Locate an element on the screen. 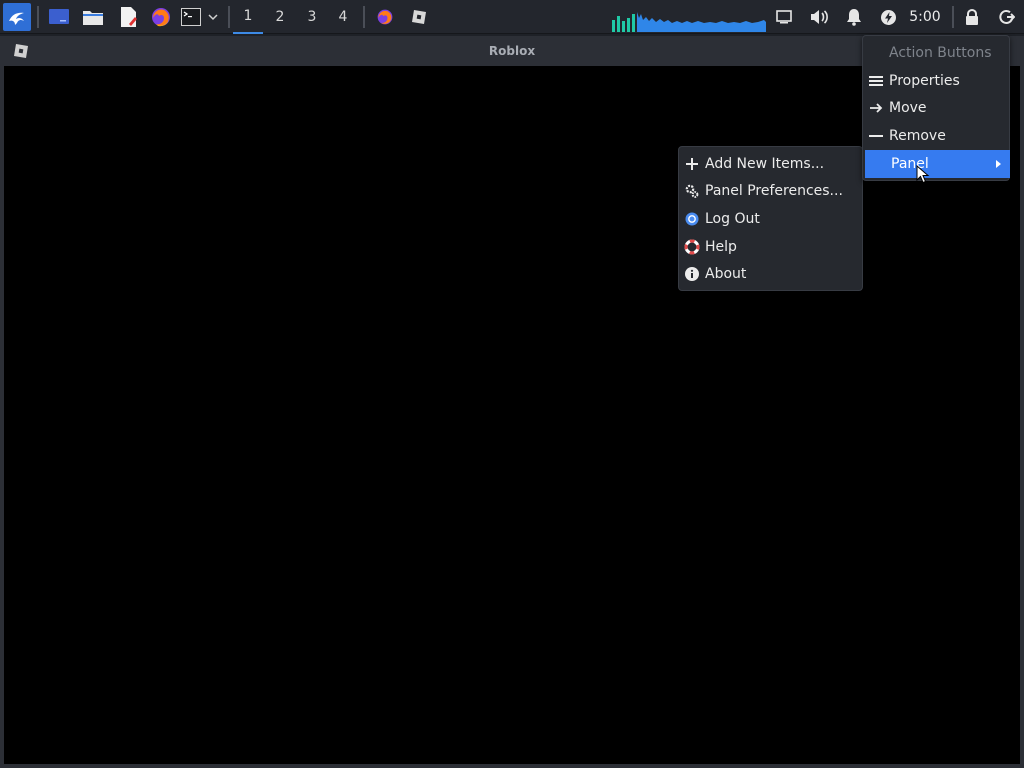 Image resolution: width=1024 pixels, height=768 pixels. chevron-down-icon is located at coordinates (213, 17).